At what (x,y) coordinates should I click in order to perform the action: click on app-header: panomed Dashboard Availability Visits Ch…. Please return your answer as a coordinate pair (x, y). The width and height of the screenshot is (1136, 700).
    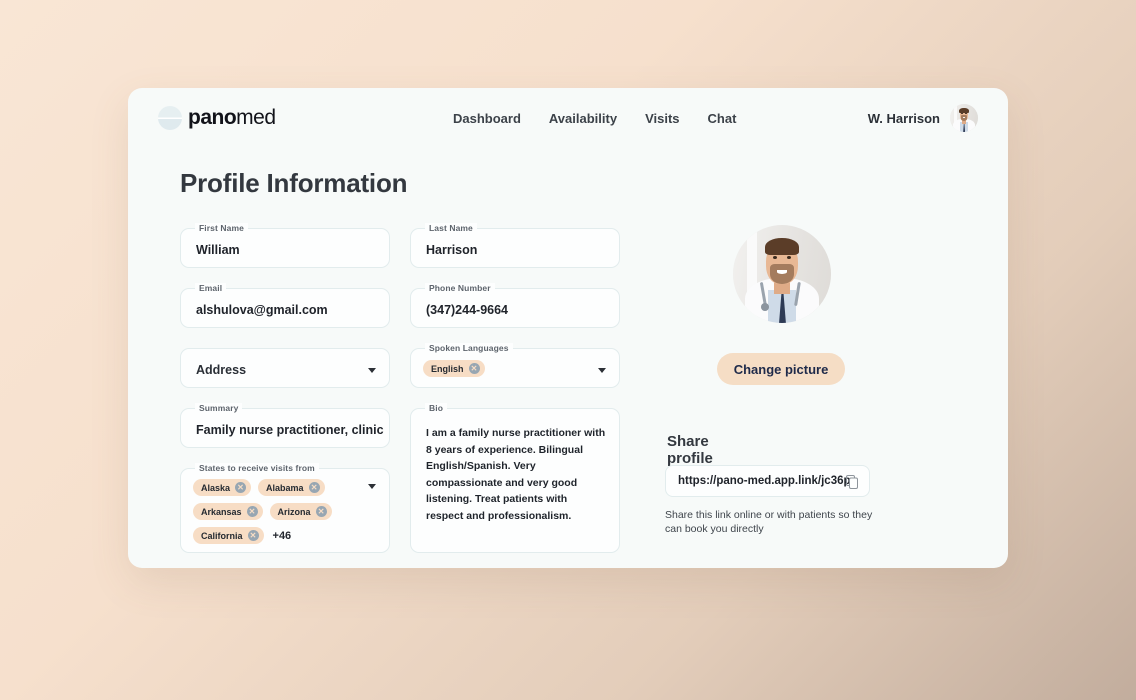
    Looking at the image, I should click on (568, 120).